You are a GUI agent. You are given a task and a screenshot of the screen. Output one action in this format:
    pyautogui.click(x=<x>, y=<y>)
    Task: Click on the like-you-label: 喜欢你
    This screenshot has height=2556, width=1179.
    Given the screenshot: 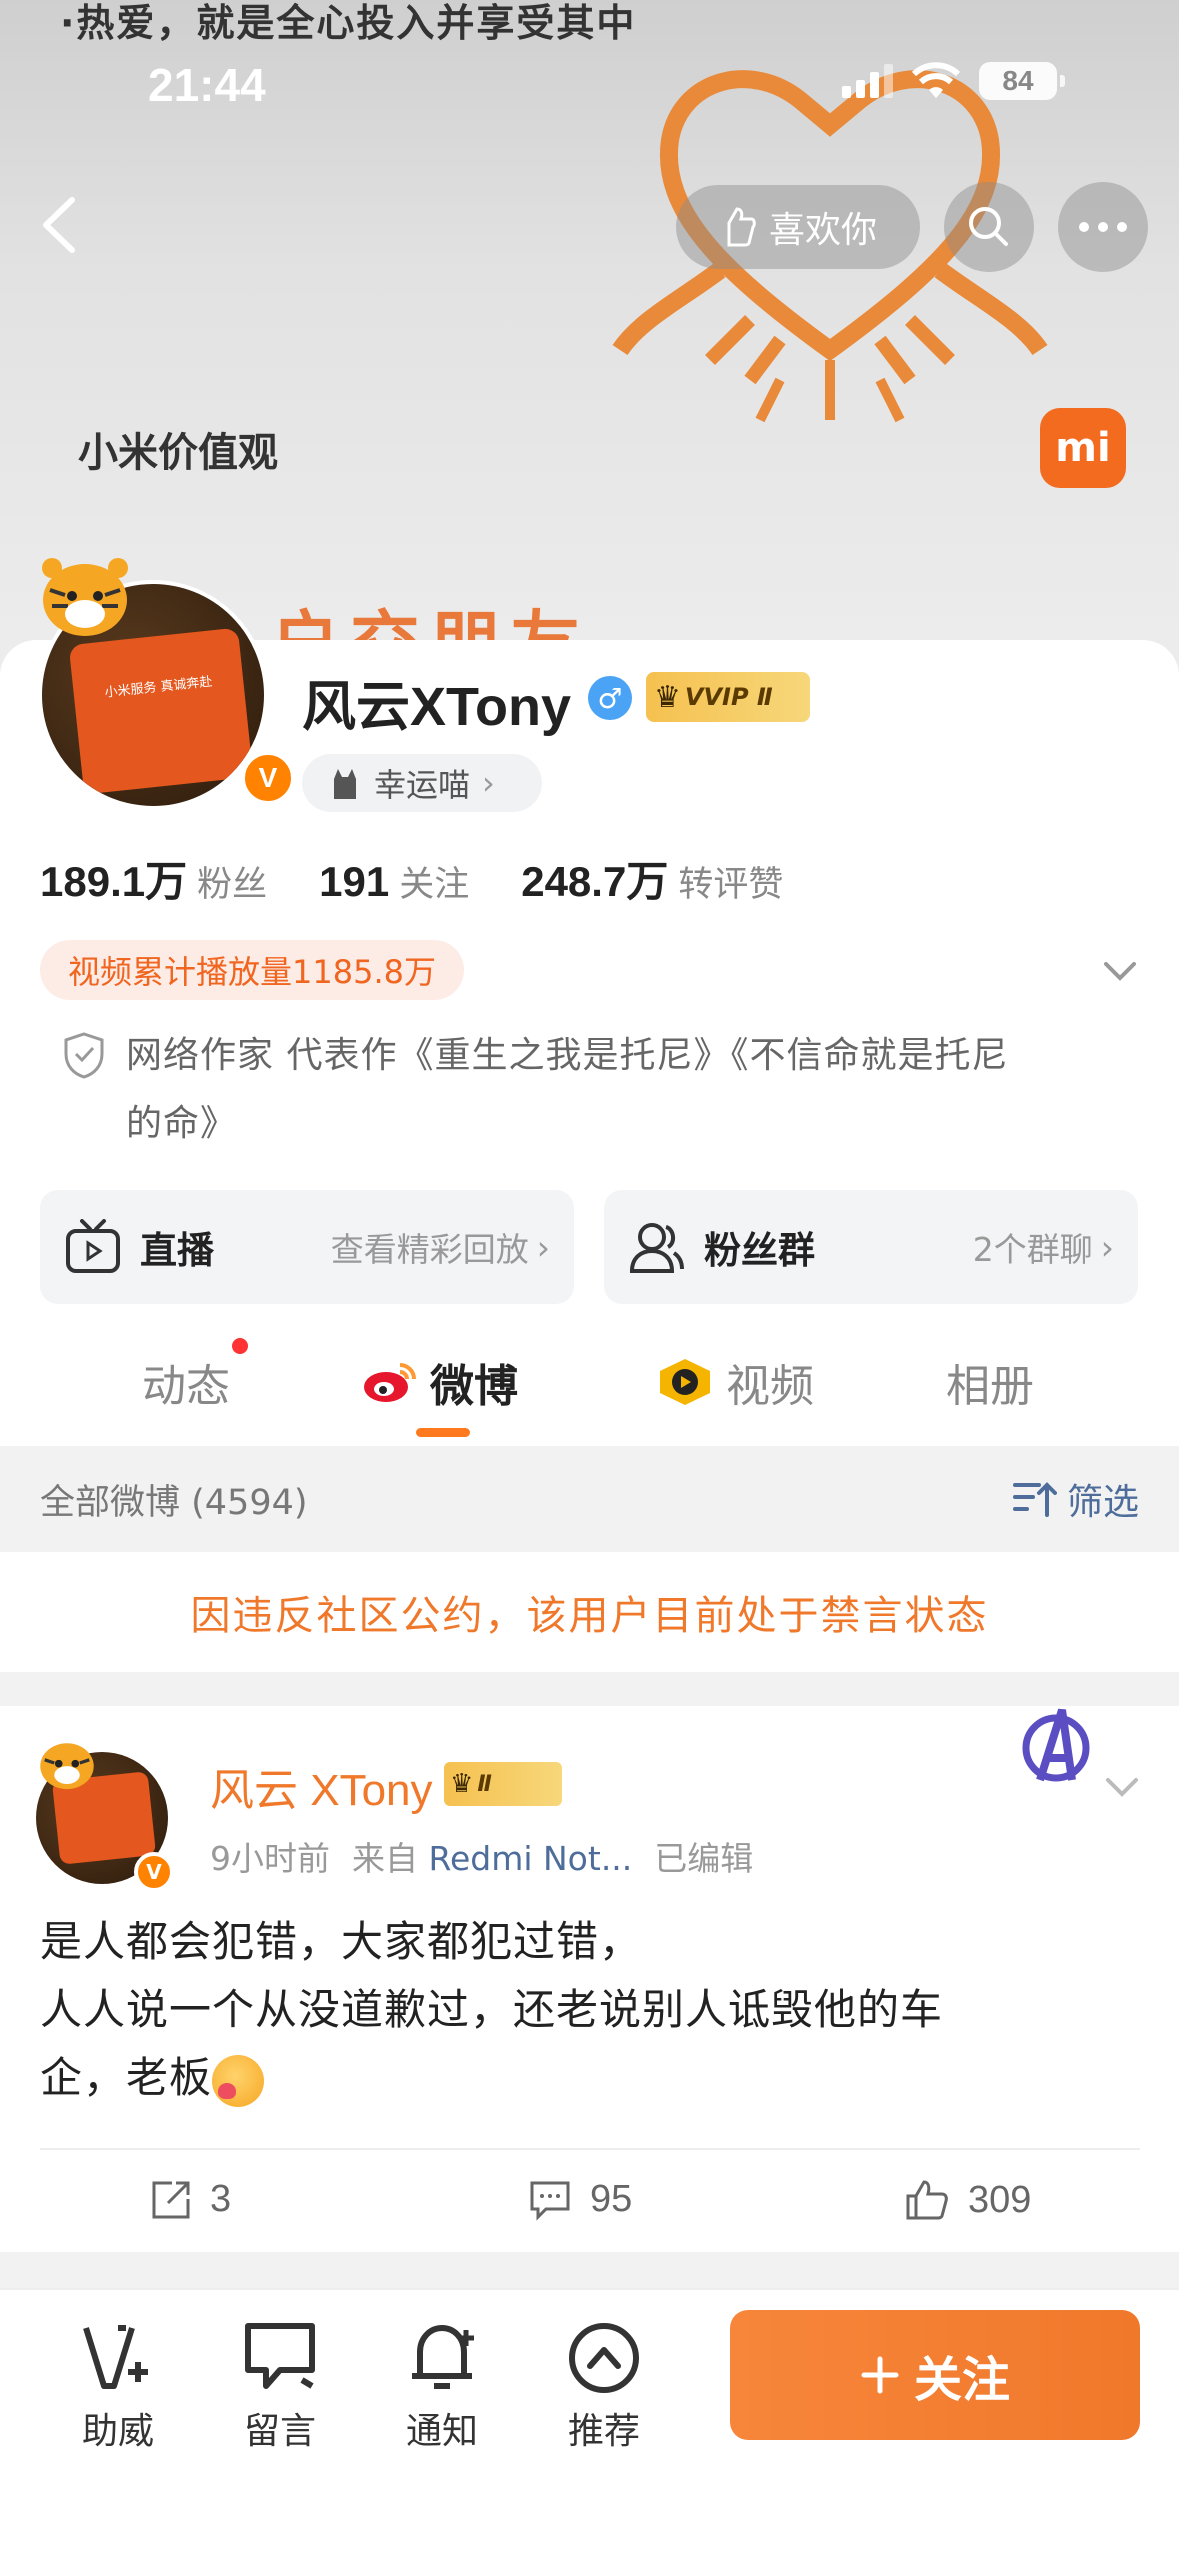 What is the action you would take?
    pyautogui.click(x=822, y=230)
    